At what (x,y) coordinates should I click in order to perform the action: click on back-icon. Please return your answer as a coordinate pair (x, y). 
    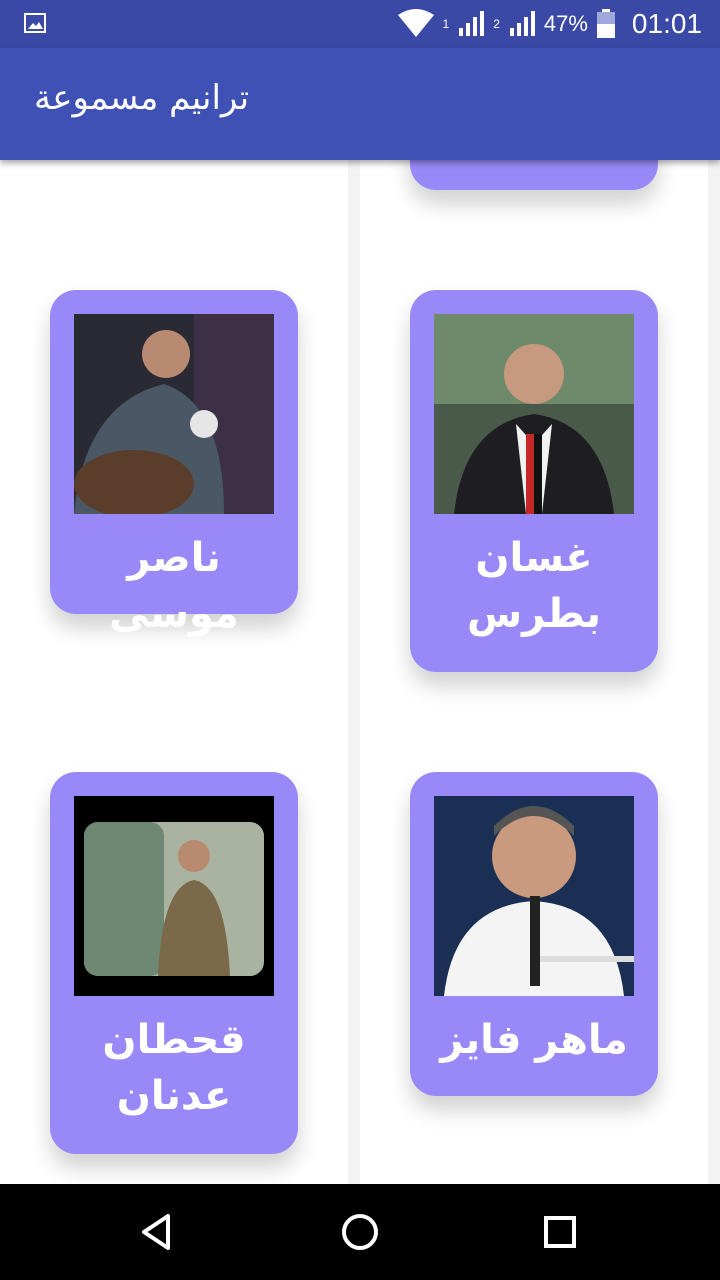
    Looking at the image, I should click on (160, 1232).